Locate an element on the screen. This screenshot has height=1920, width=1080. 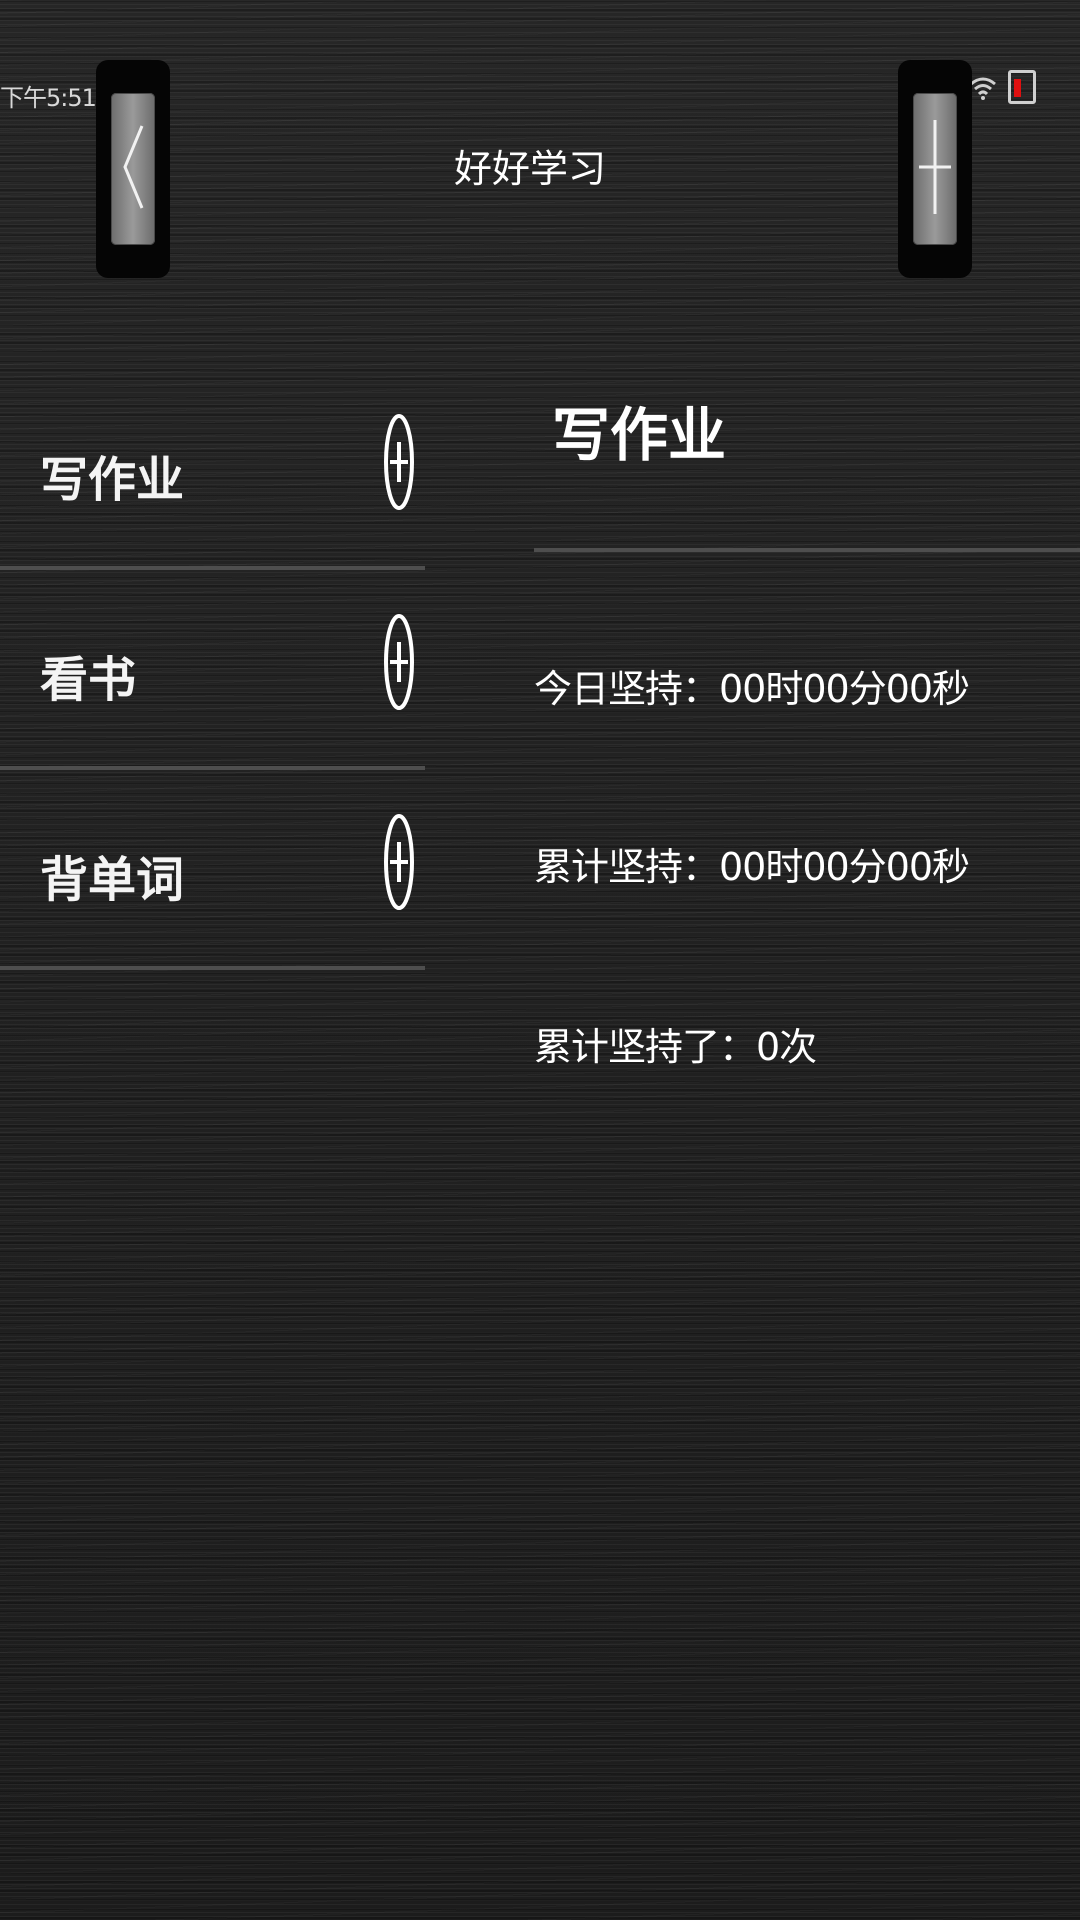
wifi-icon is located at coordinates (983, 87).